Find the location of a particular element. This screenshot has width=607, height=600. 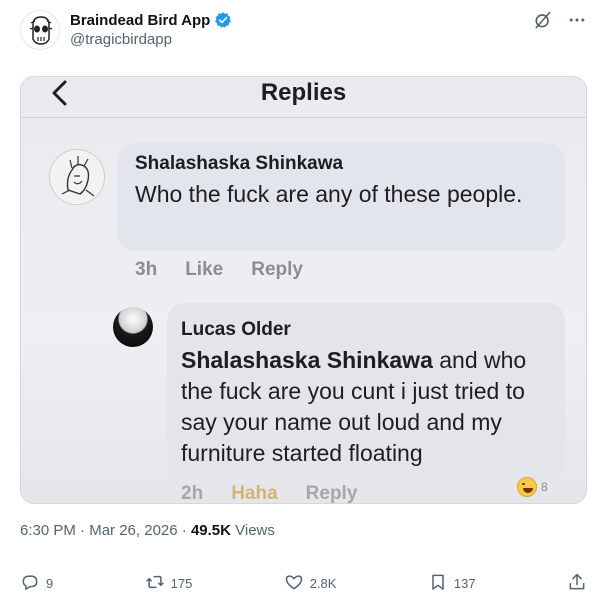

repost-button: 175 is located at coordinates (169, 583).